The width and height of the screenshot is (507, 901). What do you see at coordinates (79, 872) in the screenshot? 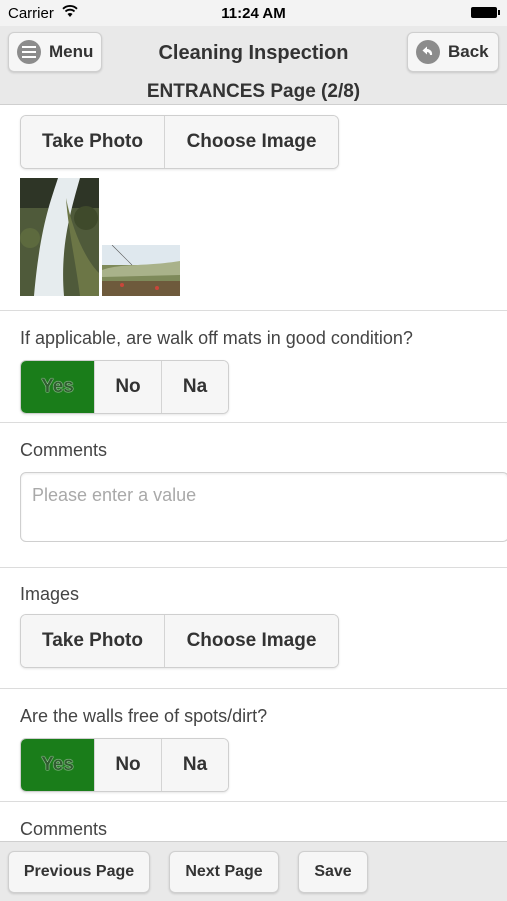
I see `previous-page-button: Previous Page` at bounding box center [79, 872].